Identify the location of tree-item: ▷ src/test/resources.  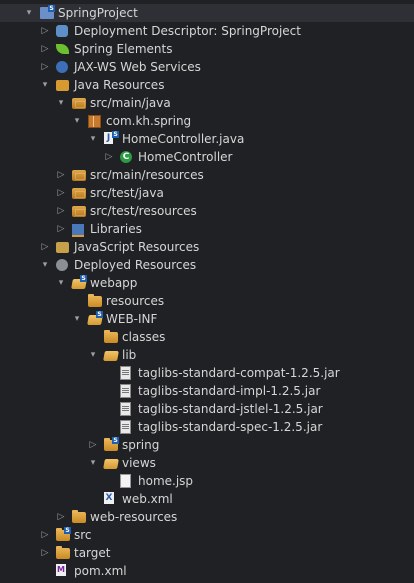
(207, 211).